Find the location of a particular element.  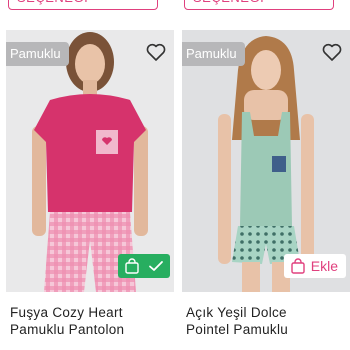

added-to-cart-button is located at coordinates (144, 266).